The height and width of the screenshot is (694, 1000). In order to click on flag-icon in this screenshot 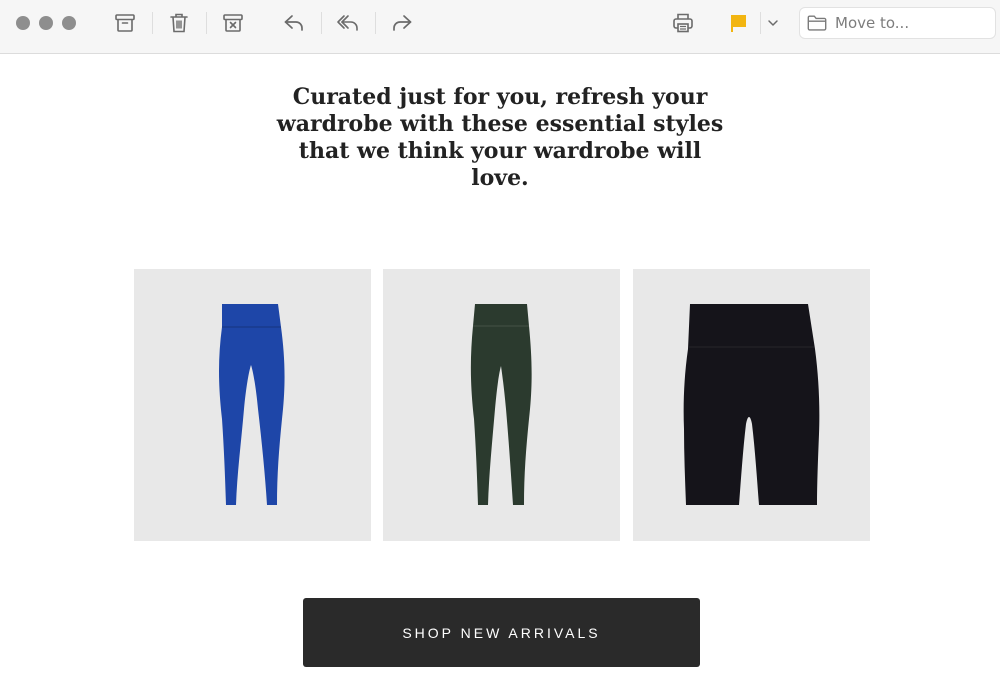, I will do `click(738, 23)`.